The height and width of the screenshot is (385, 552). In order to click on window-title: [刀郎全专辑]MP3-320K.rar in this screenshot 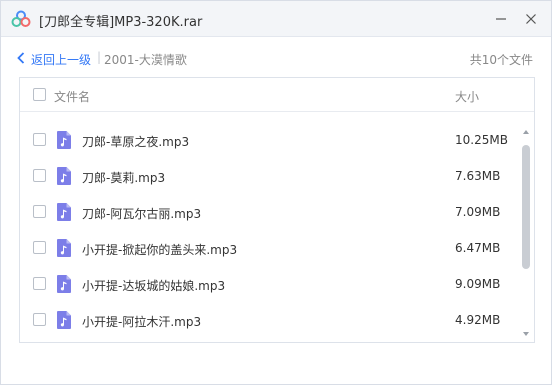, I will do `click(121, 22)`.